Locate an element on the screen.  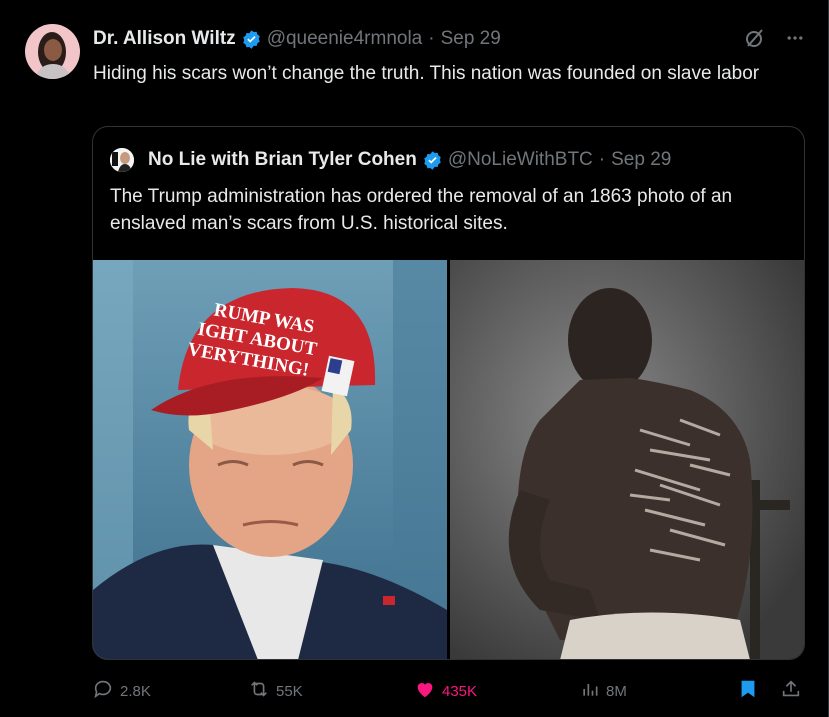
author-avatar is located at coordinates (52, 51).